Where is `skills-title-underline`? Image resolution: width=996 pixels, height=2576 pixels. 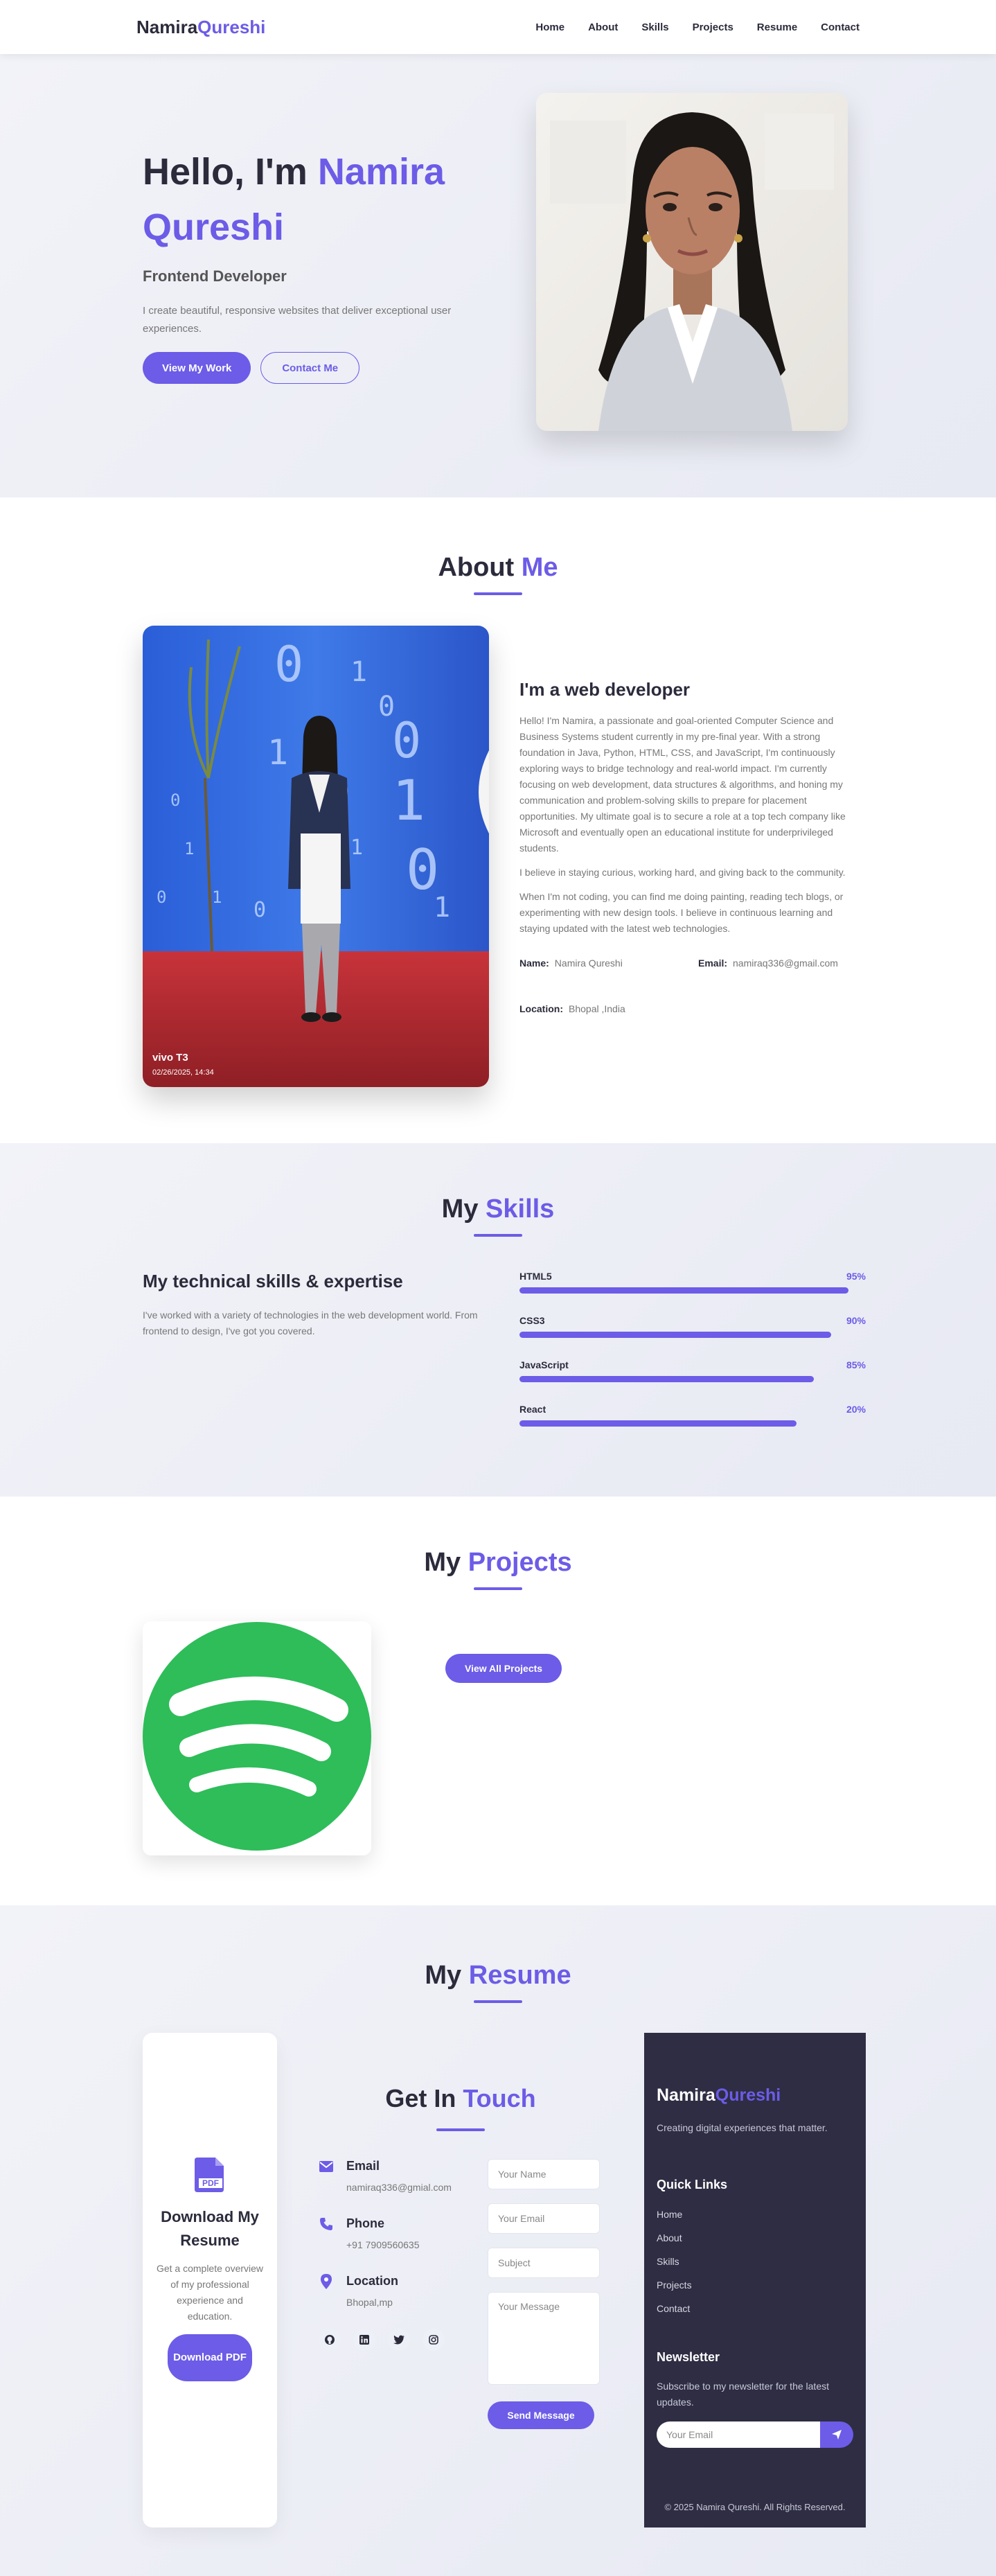
skills-title-underline is located at coordinates (498, 1235).